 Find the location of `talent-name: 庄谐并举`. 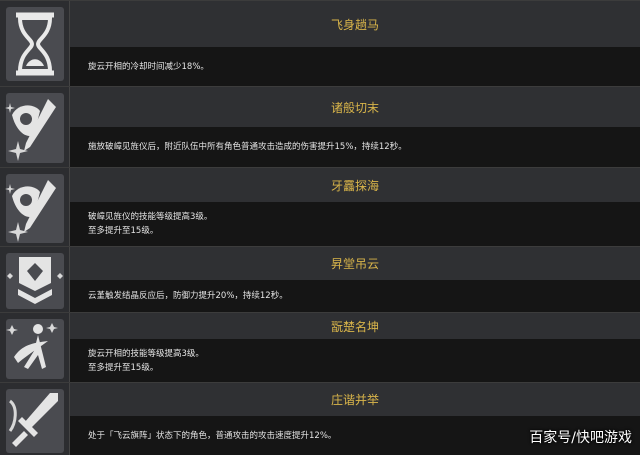

talent-name: 庄谐并举 is located at coordinates (355, 400).